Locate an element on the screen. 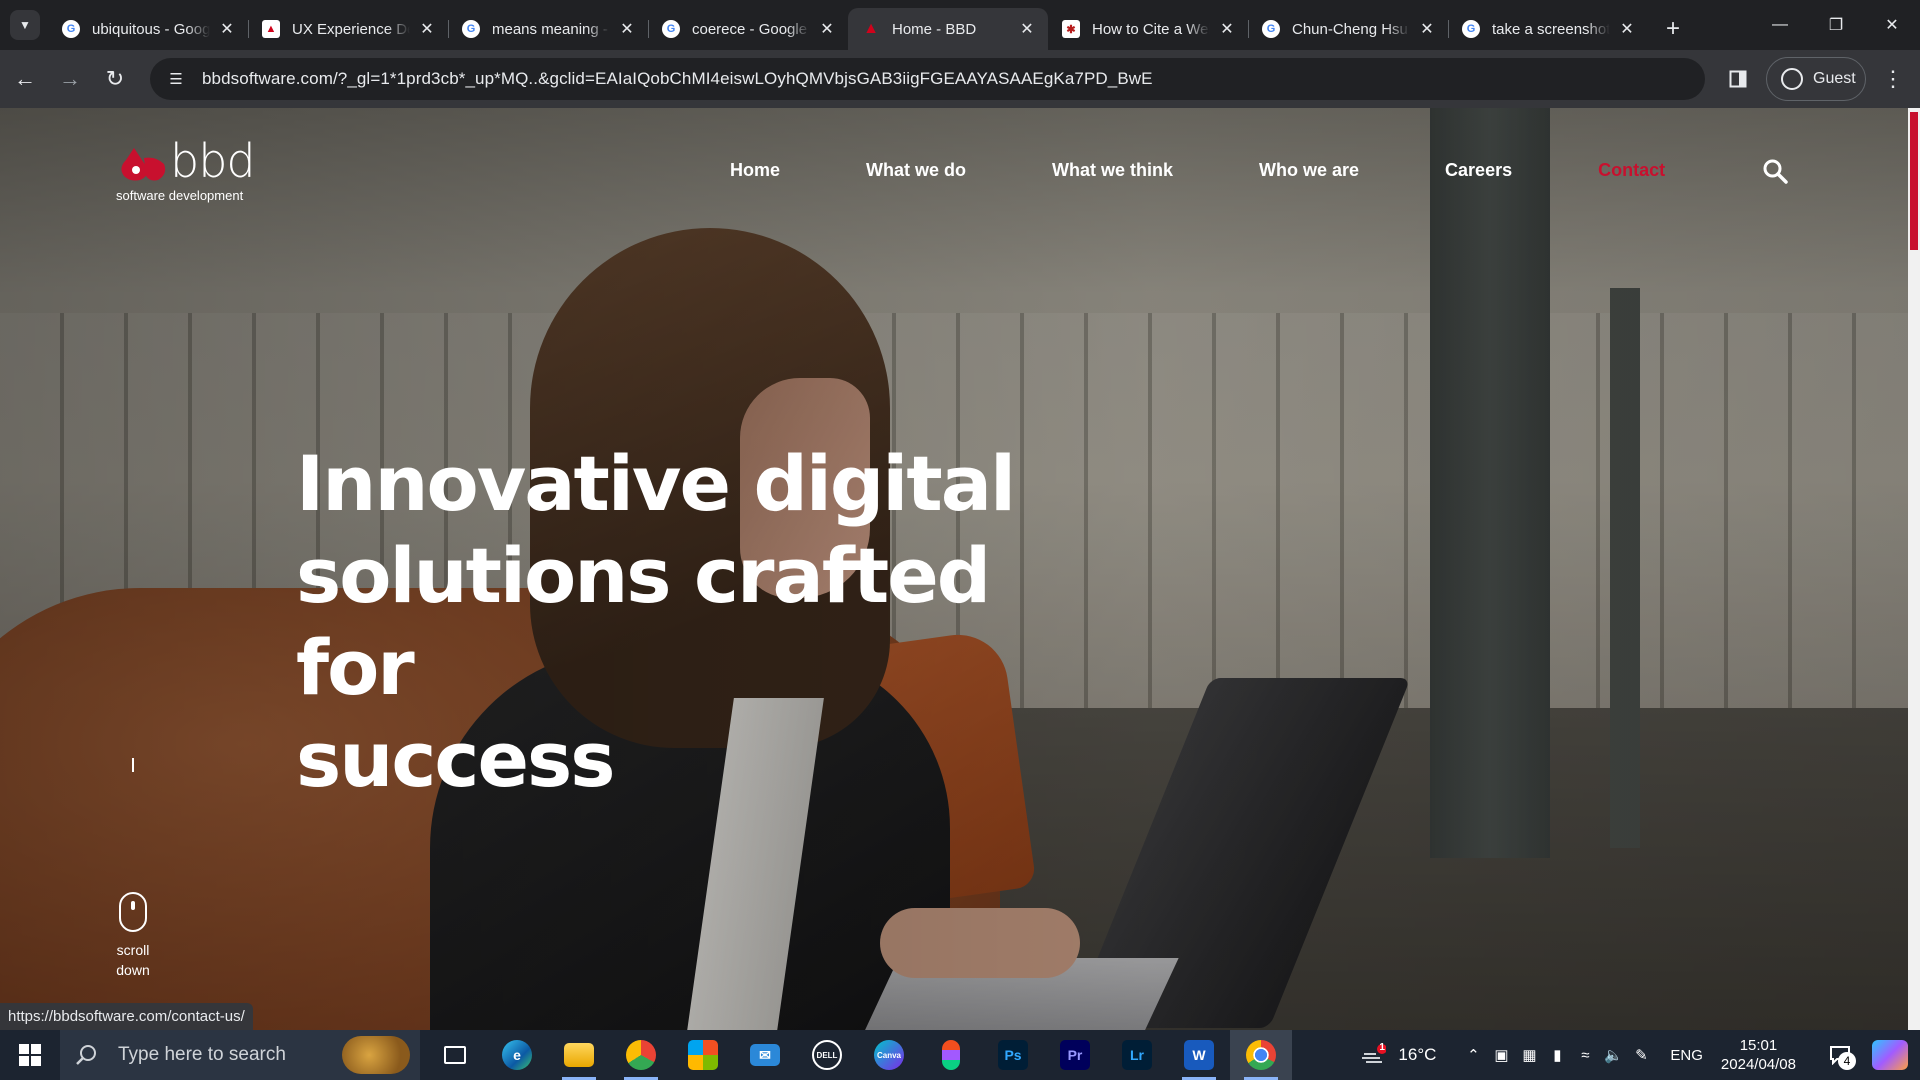  side-panel-button is located at coordinates (1738, 79).